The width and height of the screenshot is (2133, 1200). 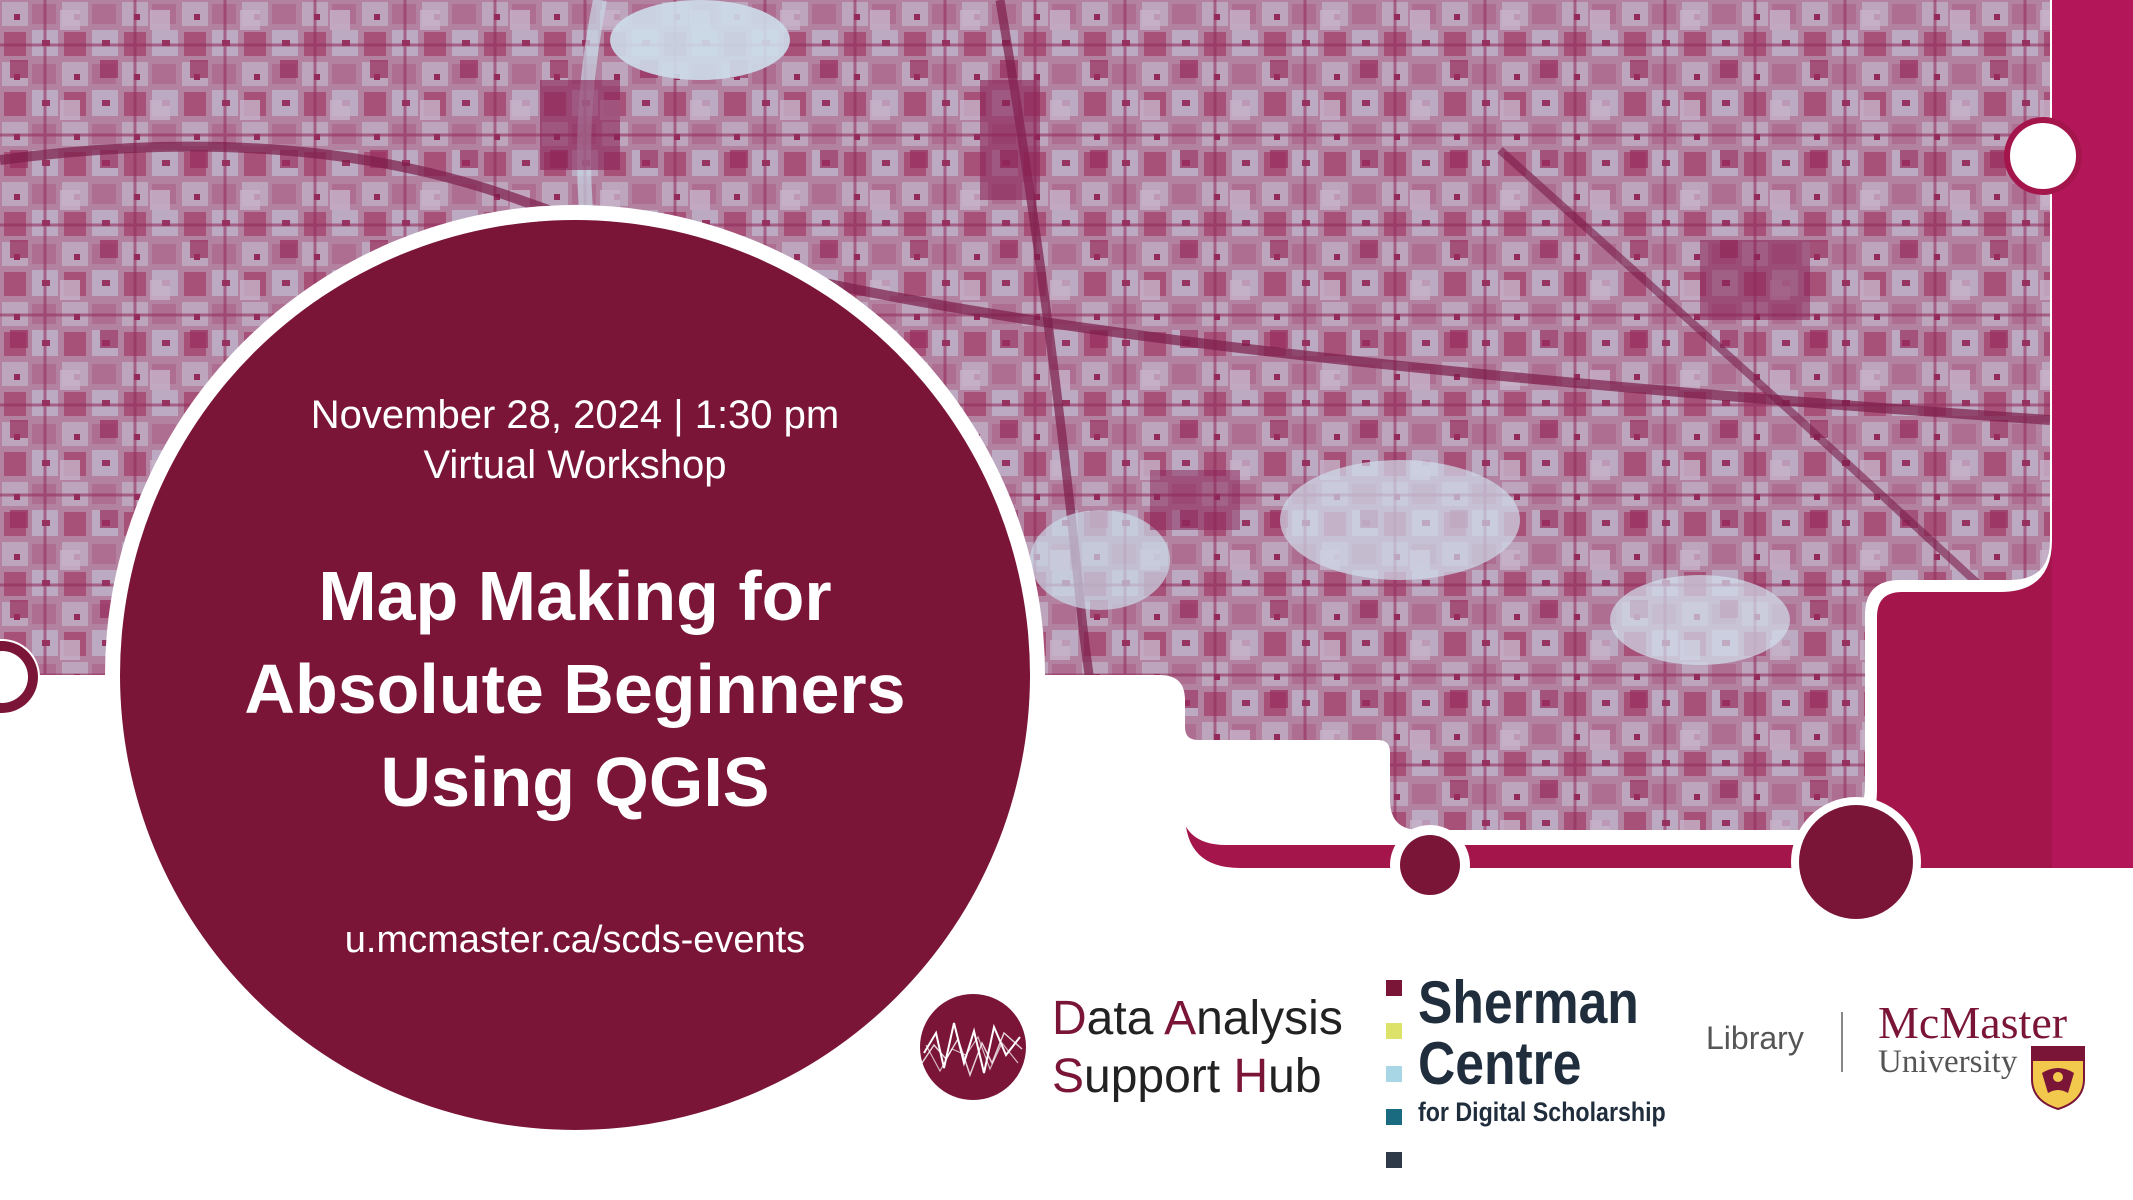 I want to click on data-analysis-wave-icon, so click(x=973, y=1047).